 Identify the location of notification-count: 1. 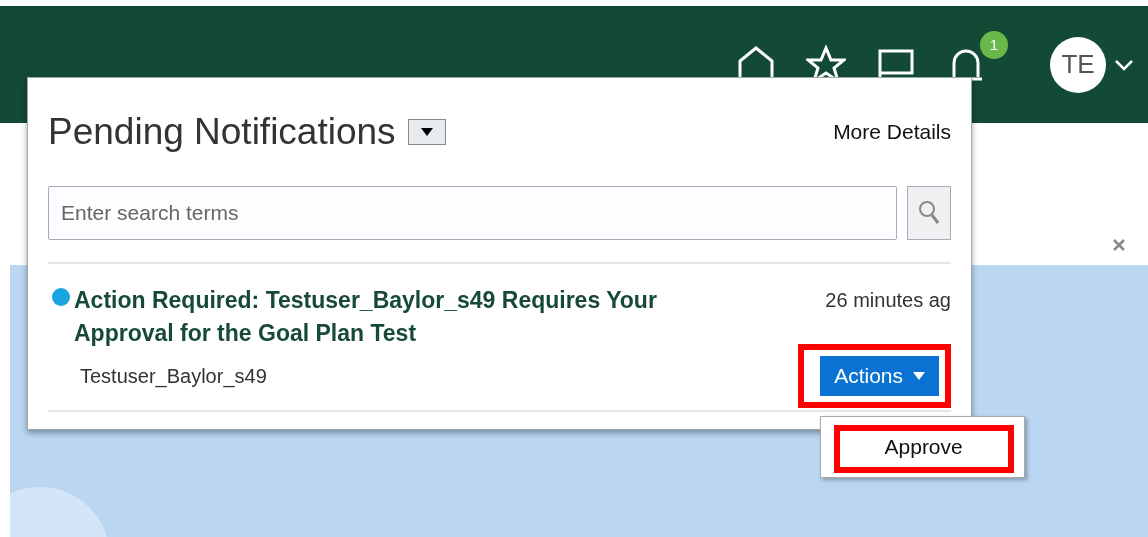
(994, 44).